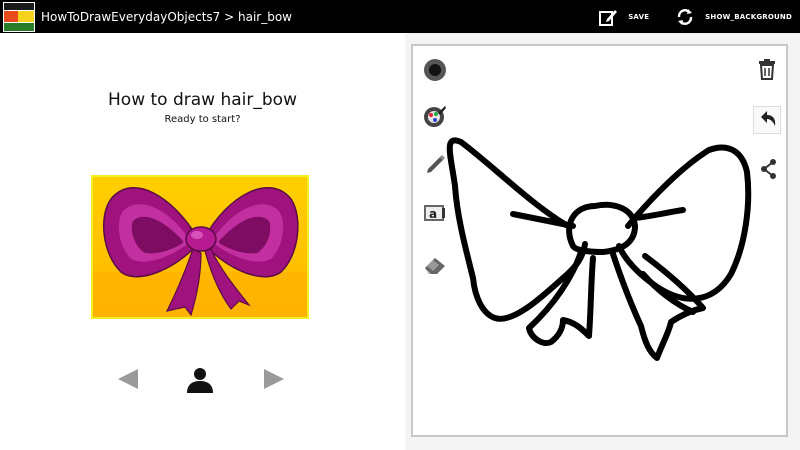  I want to click on app-logo-icon, so click(19, 16).